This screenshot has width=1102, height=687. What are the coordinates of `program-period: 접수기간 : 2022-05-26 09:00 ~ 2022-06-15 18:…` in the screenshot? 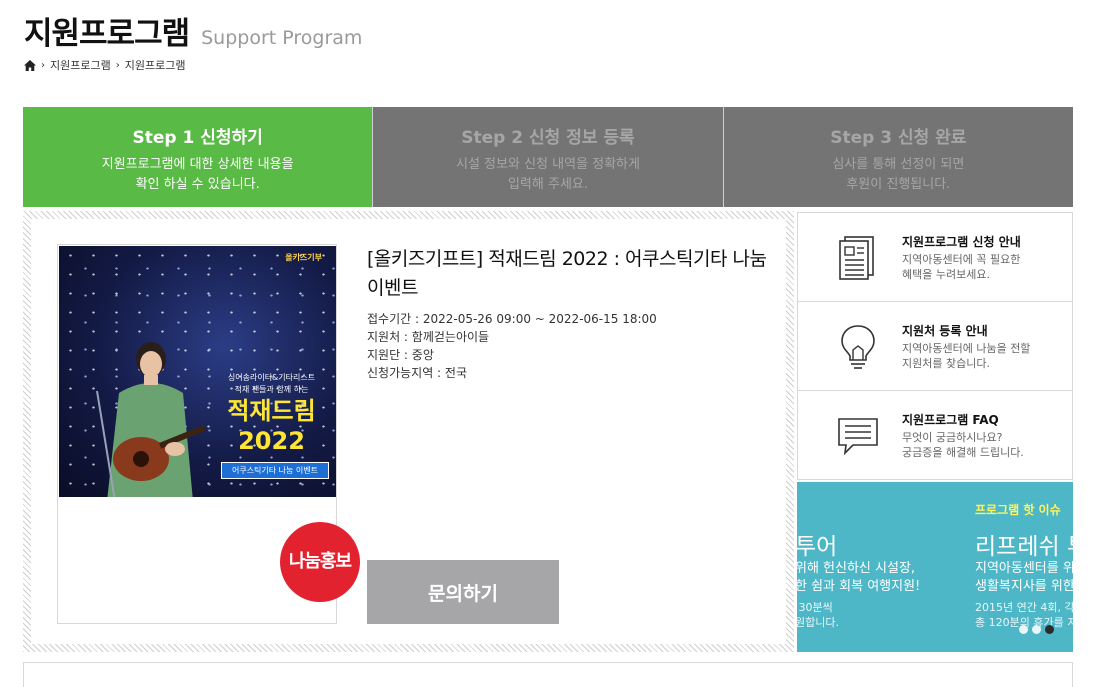 It's located at (512, 319).